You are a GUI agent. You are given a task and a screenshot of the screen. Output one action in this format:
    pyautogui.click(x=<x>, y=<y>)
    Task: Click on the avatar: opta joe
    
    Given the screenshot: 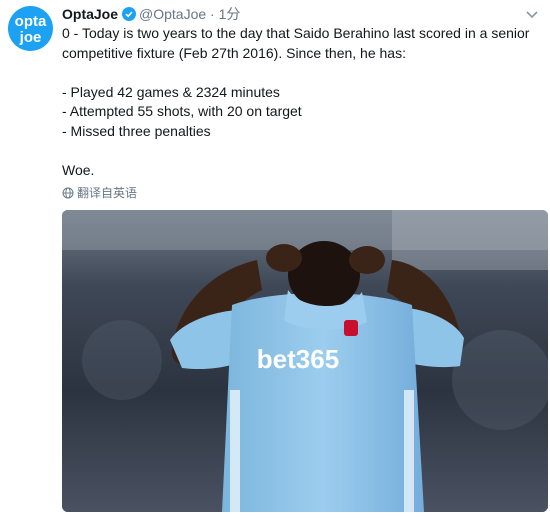 What is the action you would take?
    pyautogui.click(x=30, y=28)
    